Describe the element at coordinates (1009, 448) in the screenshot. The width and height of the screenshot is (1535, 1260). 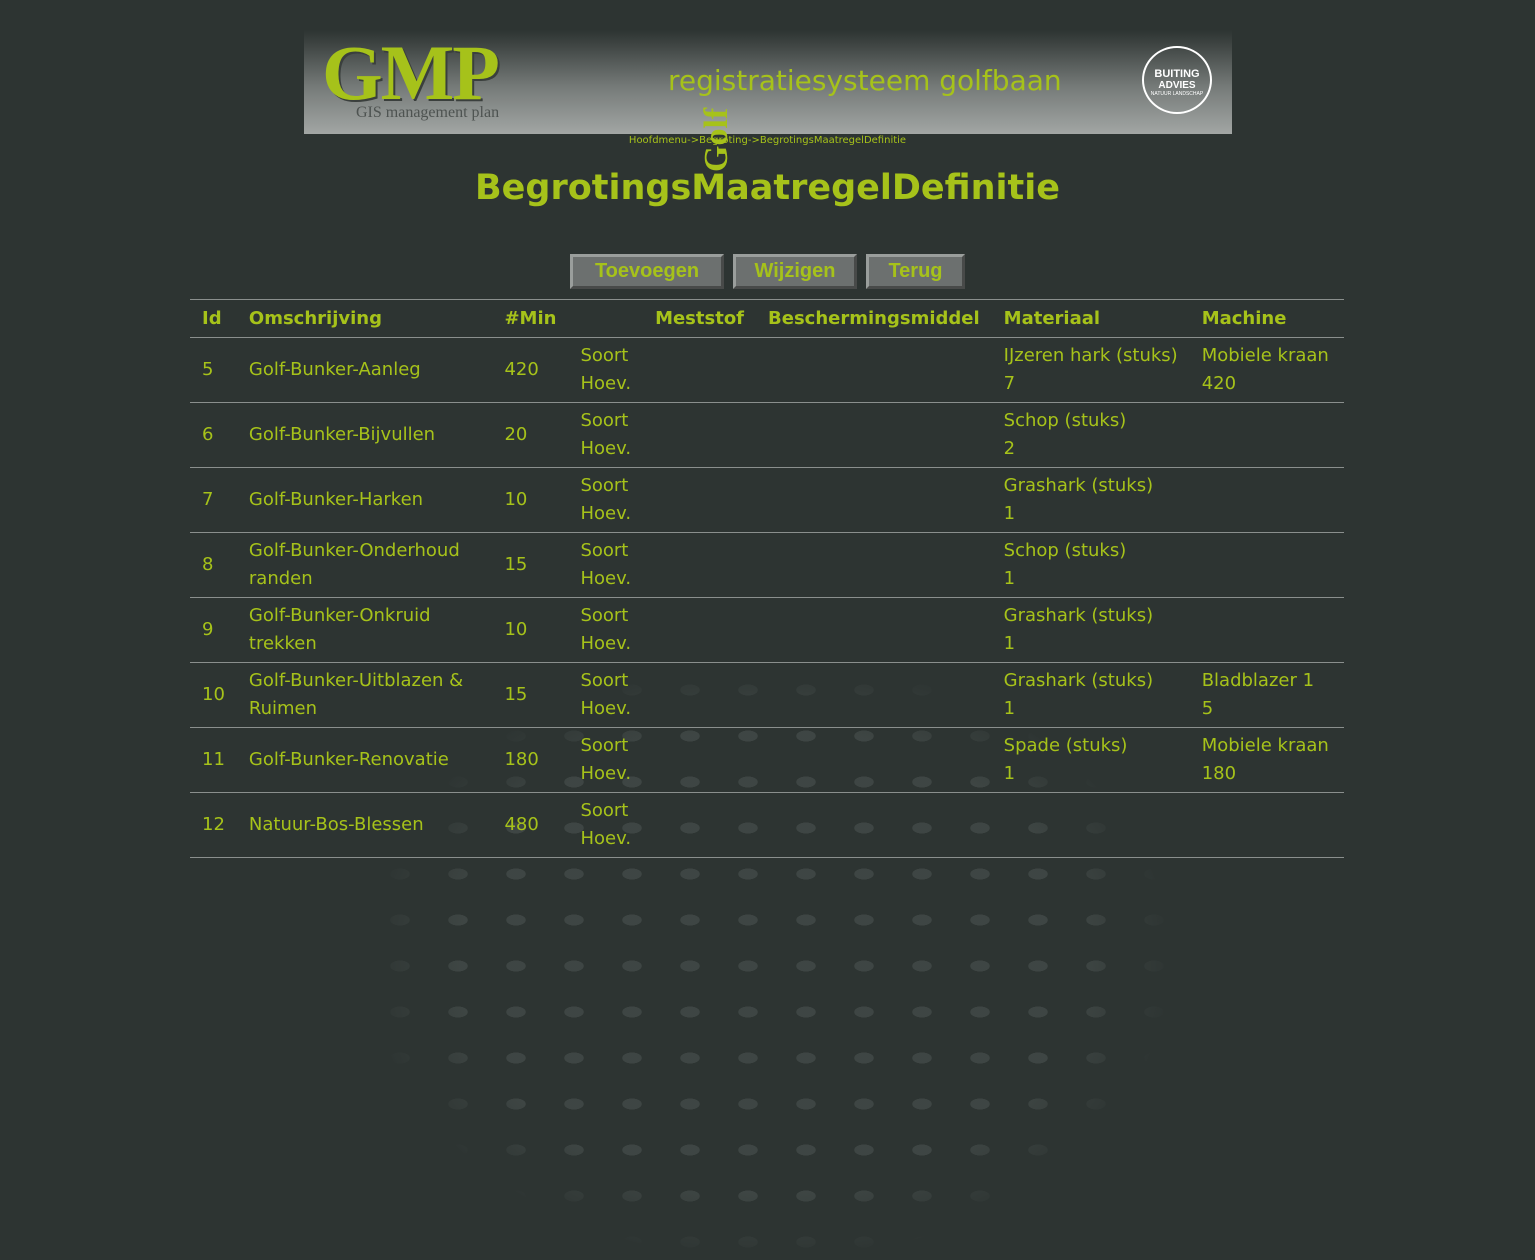
I see `materiaal-qty: 2` at that location.